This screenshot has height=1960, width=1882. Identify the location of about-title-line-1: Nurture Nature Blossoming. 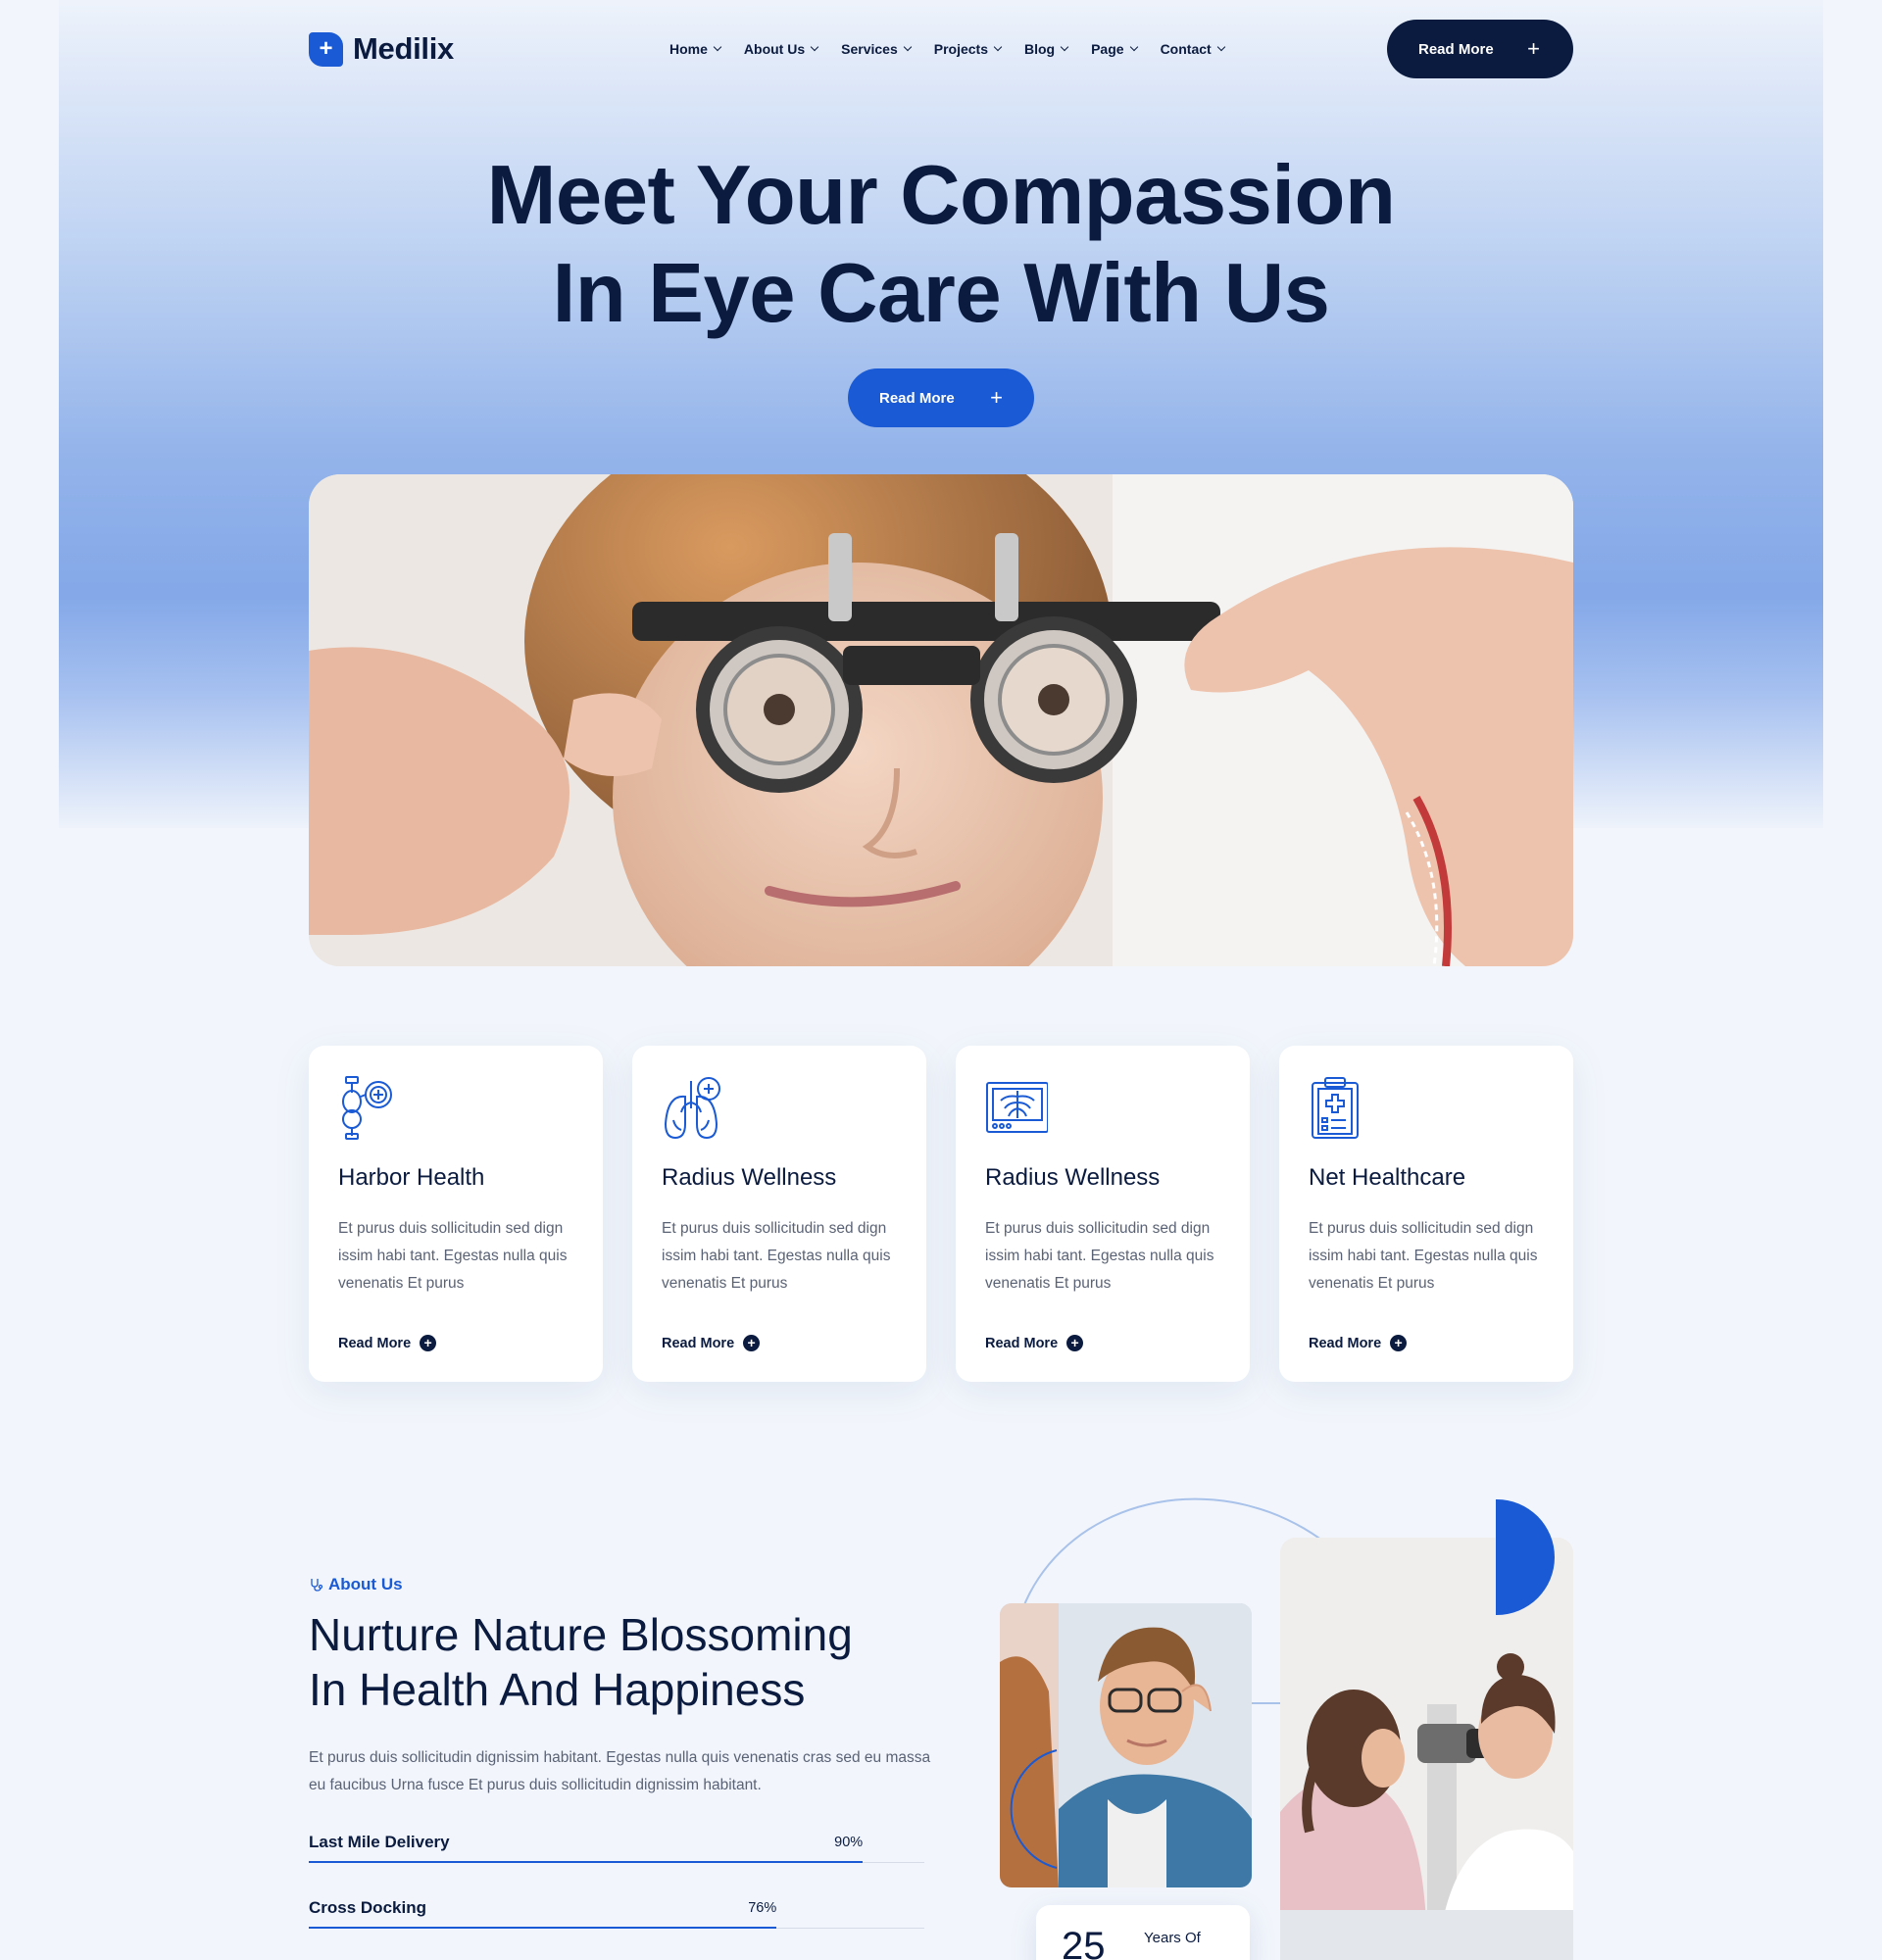
(581, 1634).